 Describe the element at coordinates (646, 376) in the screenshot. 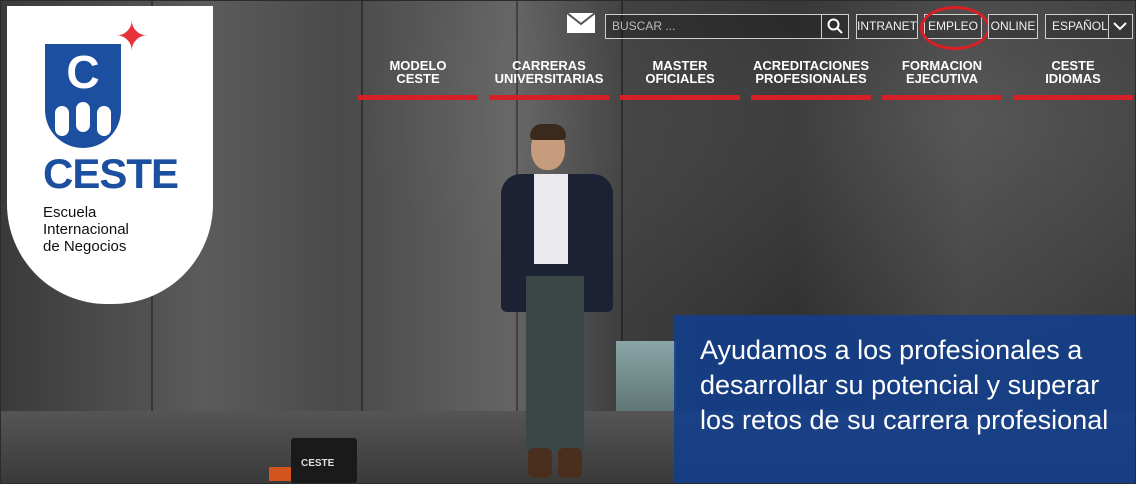

I see `background-water` at that location.